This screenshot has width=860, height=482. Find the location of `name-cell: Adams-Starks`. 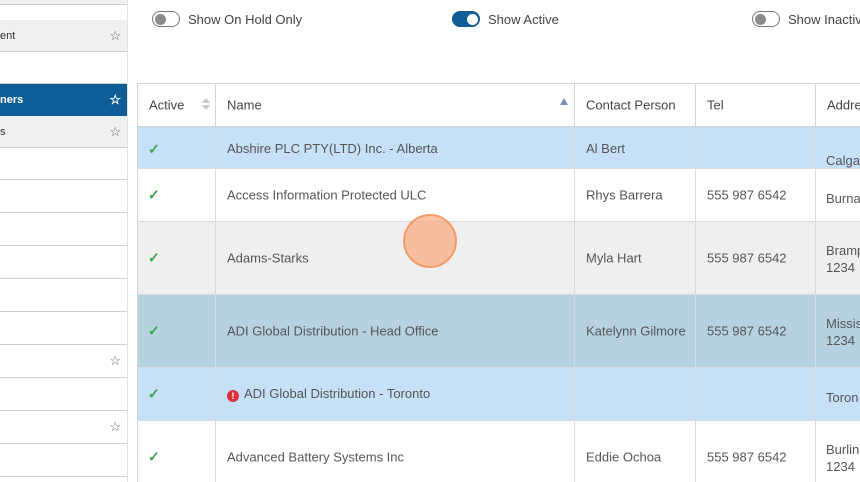

name-cell: Adams-Starks is located at coordinates (395, 258).